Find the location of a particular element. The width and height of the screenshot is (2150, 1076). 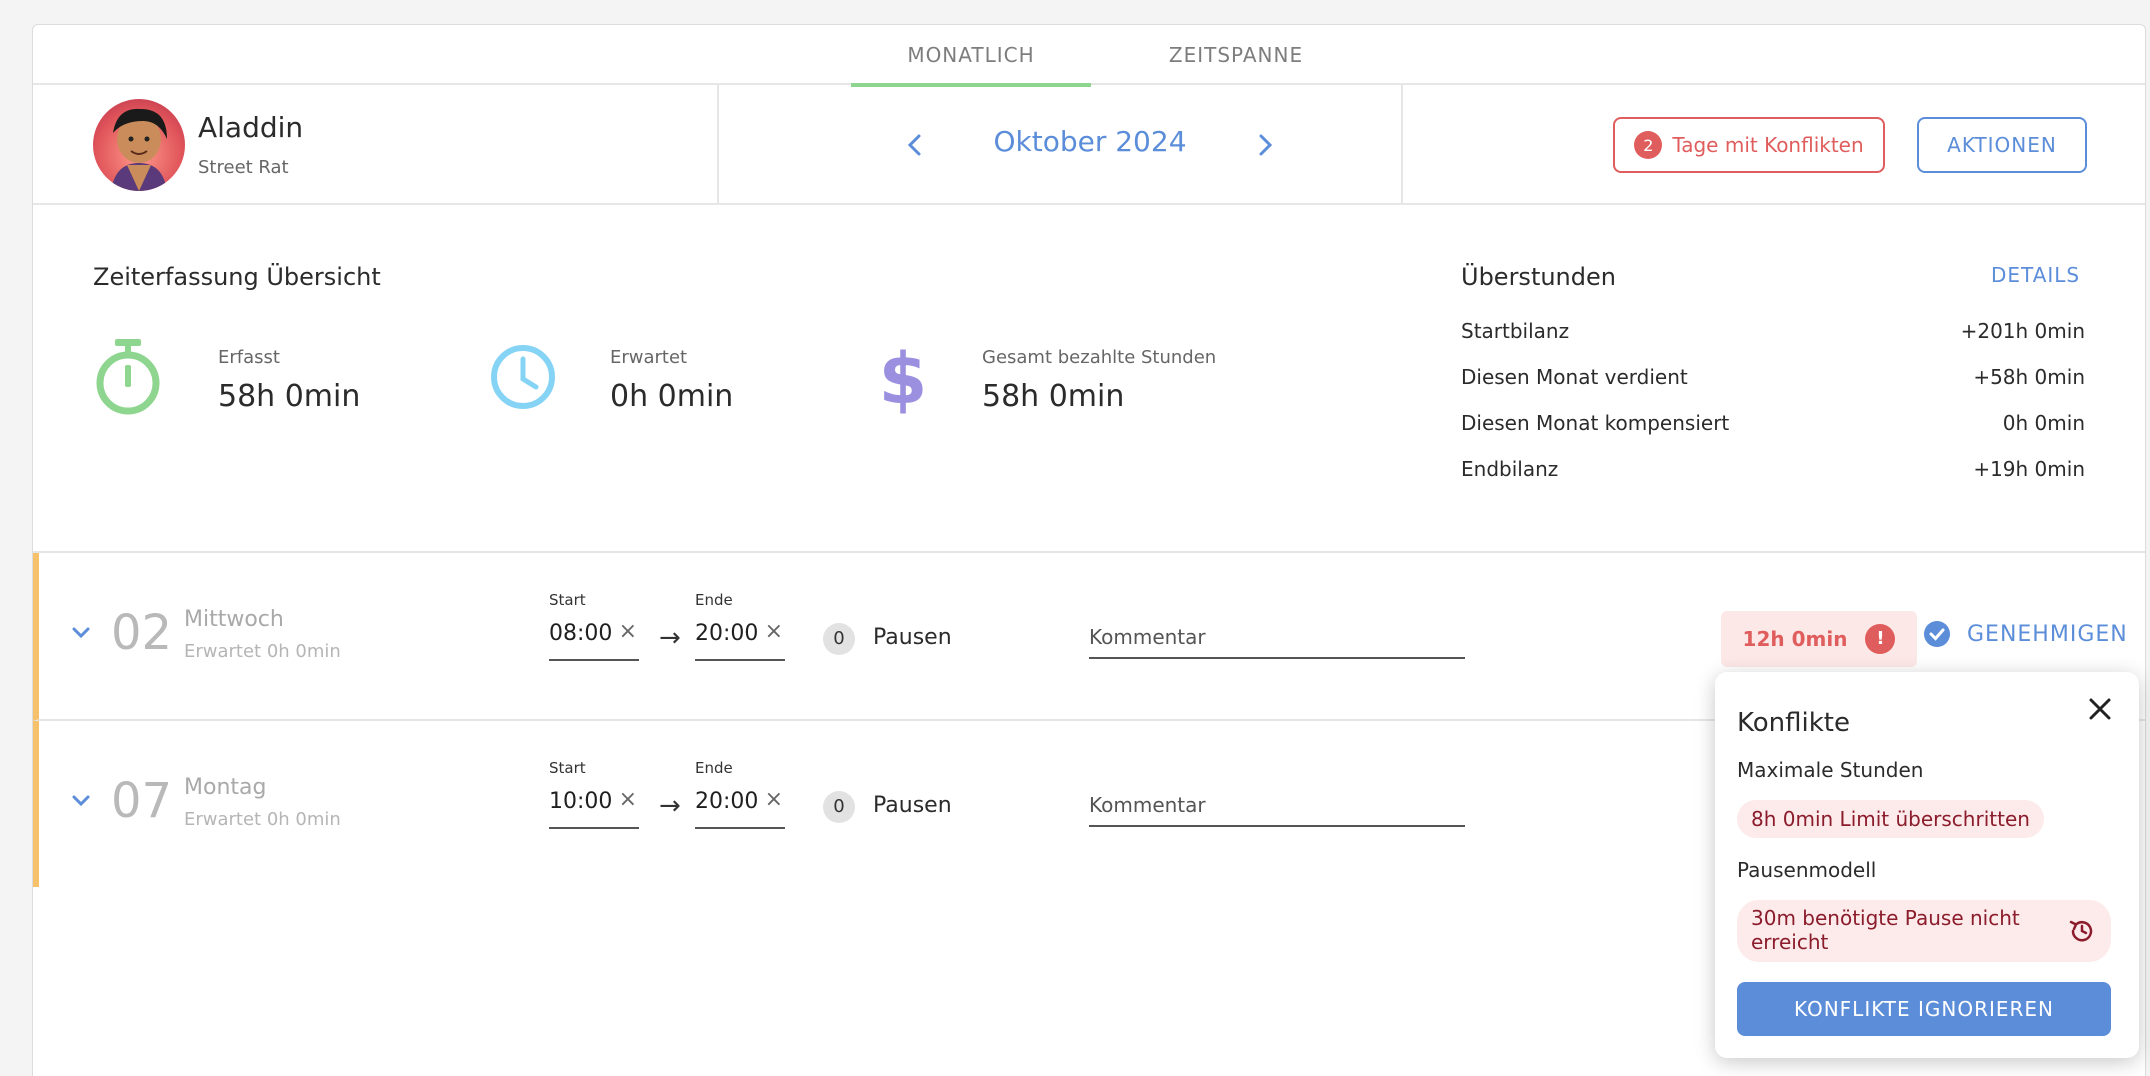

overtime-value: +201h 0min is located at coordinates (2022, 331).